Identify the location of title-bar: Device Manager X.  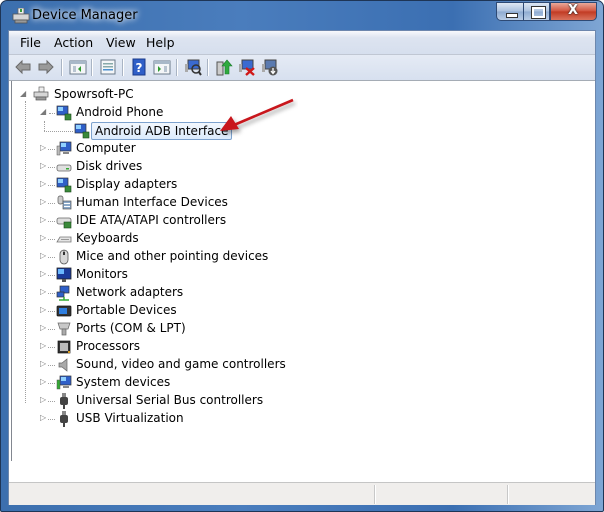
(302, 16).